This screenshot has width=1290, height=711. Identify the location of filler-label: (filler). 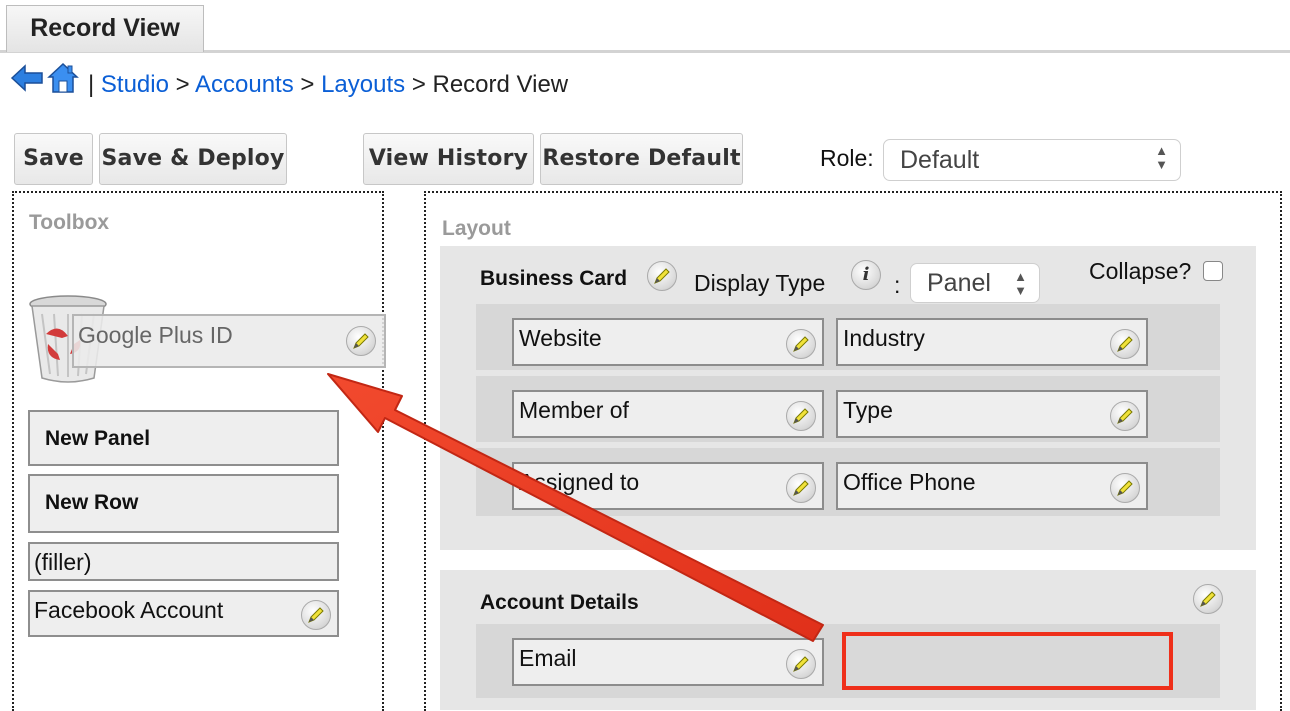
(63, 562).